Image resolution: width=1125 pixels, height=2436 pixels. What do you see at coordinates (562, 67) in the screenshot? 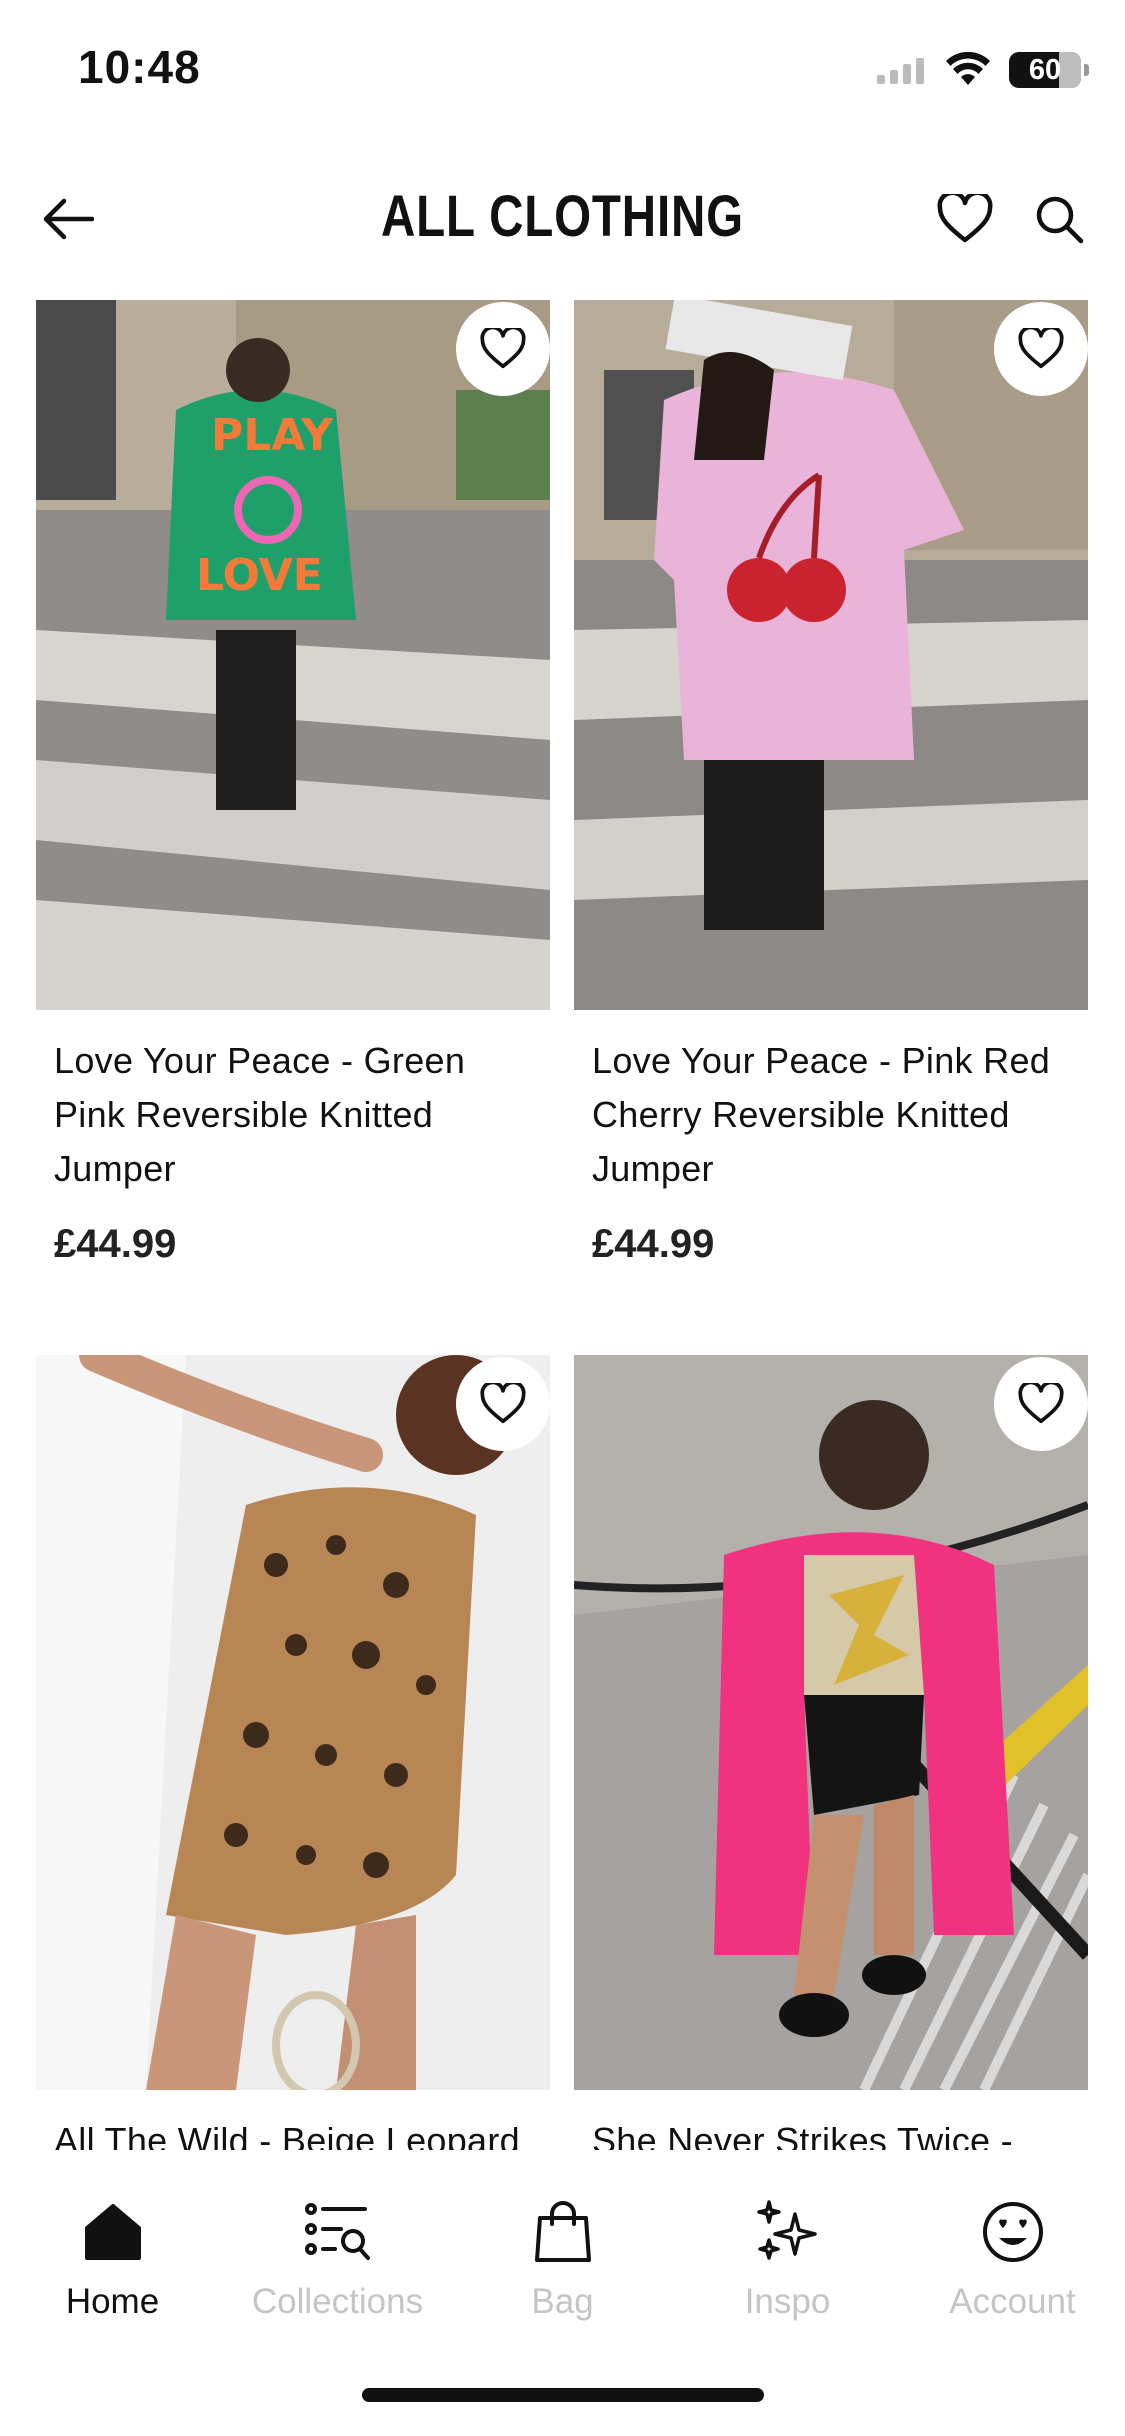
I see `status-bar: 10:48 60` at bounding box center [562, 67].